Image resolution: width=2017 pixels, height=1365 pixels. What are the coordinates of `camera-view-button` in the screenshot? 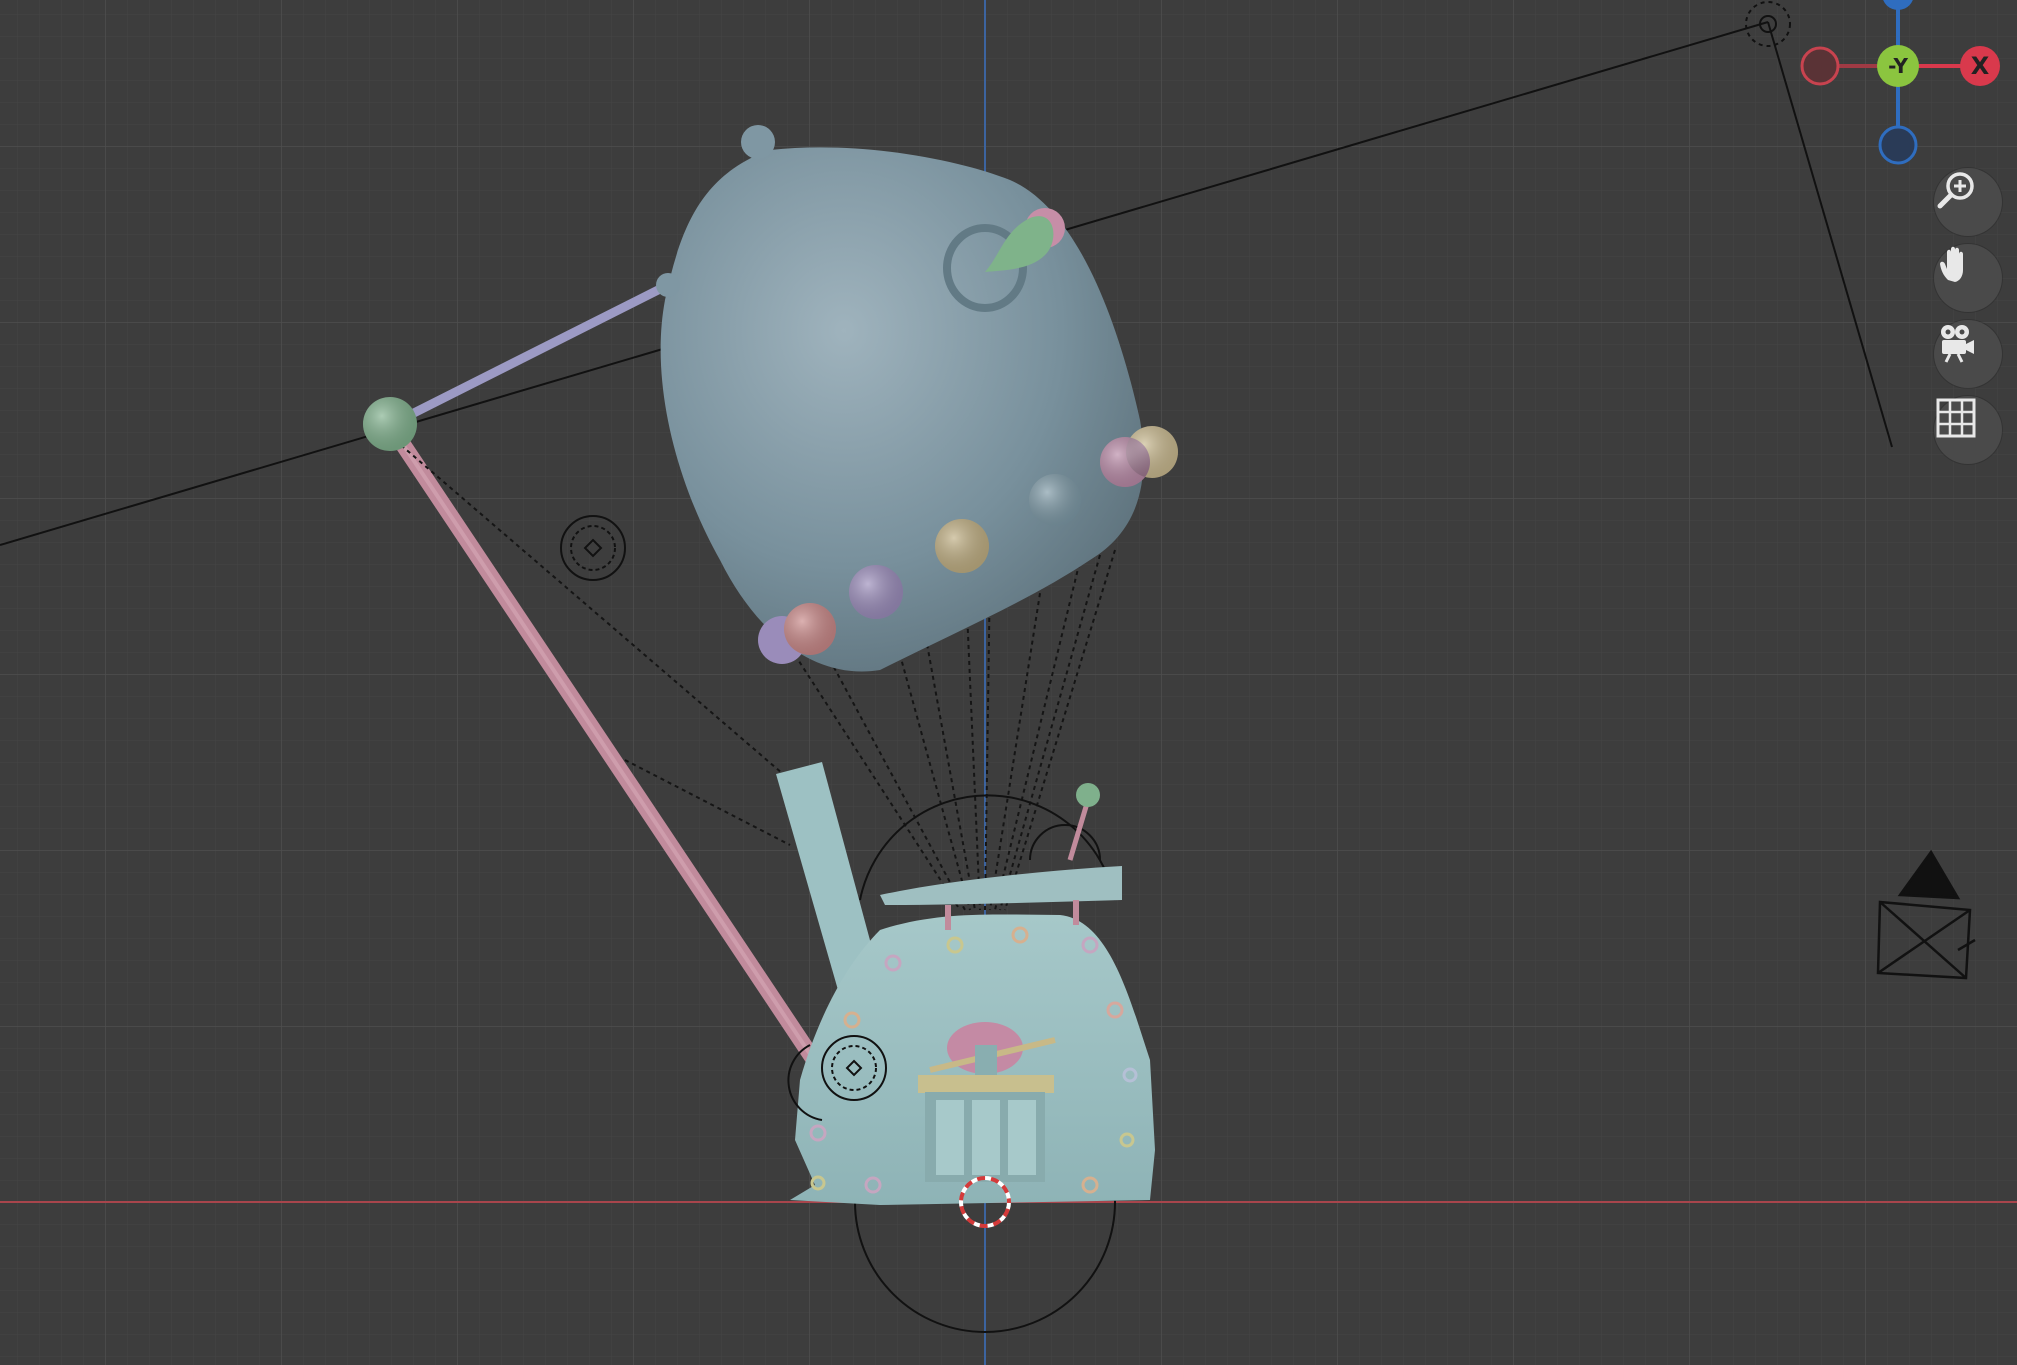 It's located at (1968, 354).